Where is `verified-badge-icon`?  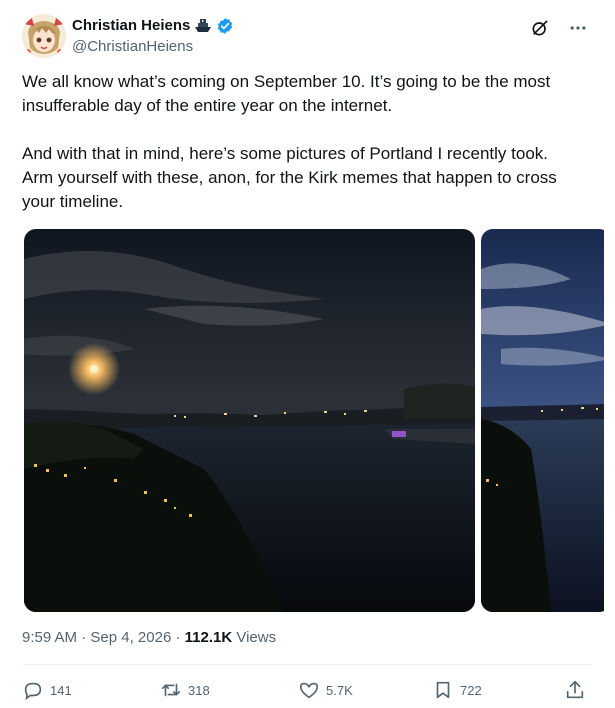 verified-badge-icon is located at coordinates (225, 26).